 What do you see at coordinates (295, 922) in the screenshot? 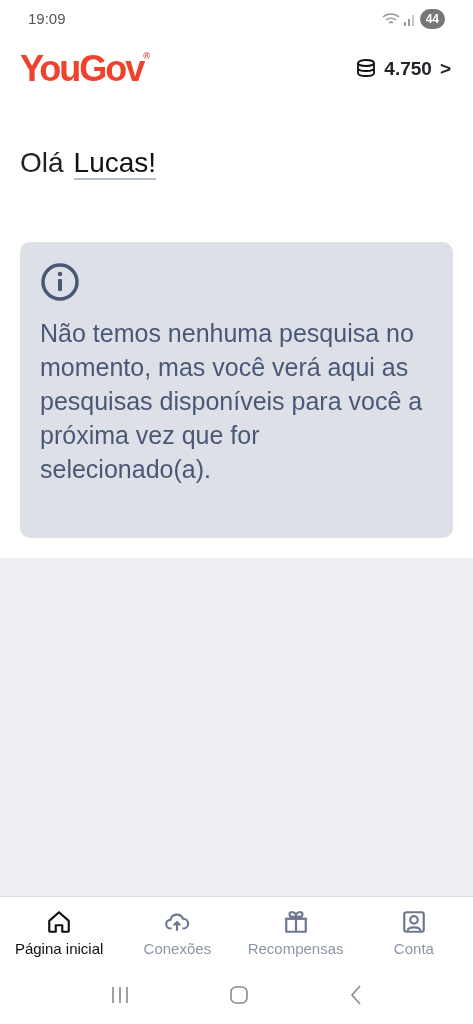
I see `gift-icon` at bounding box center [295, 922].